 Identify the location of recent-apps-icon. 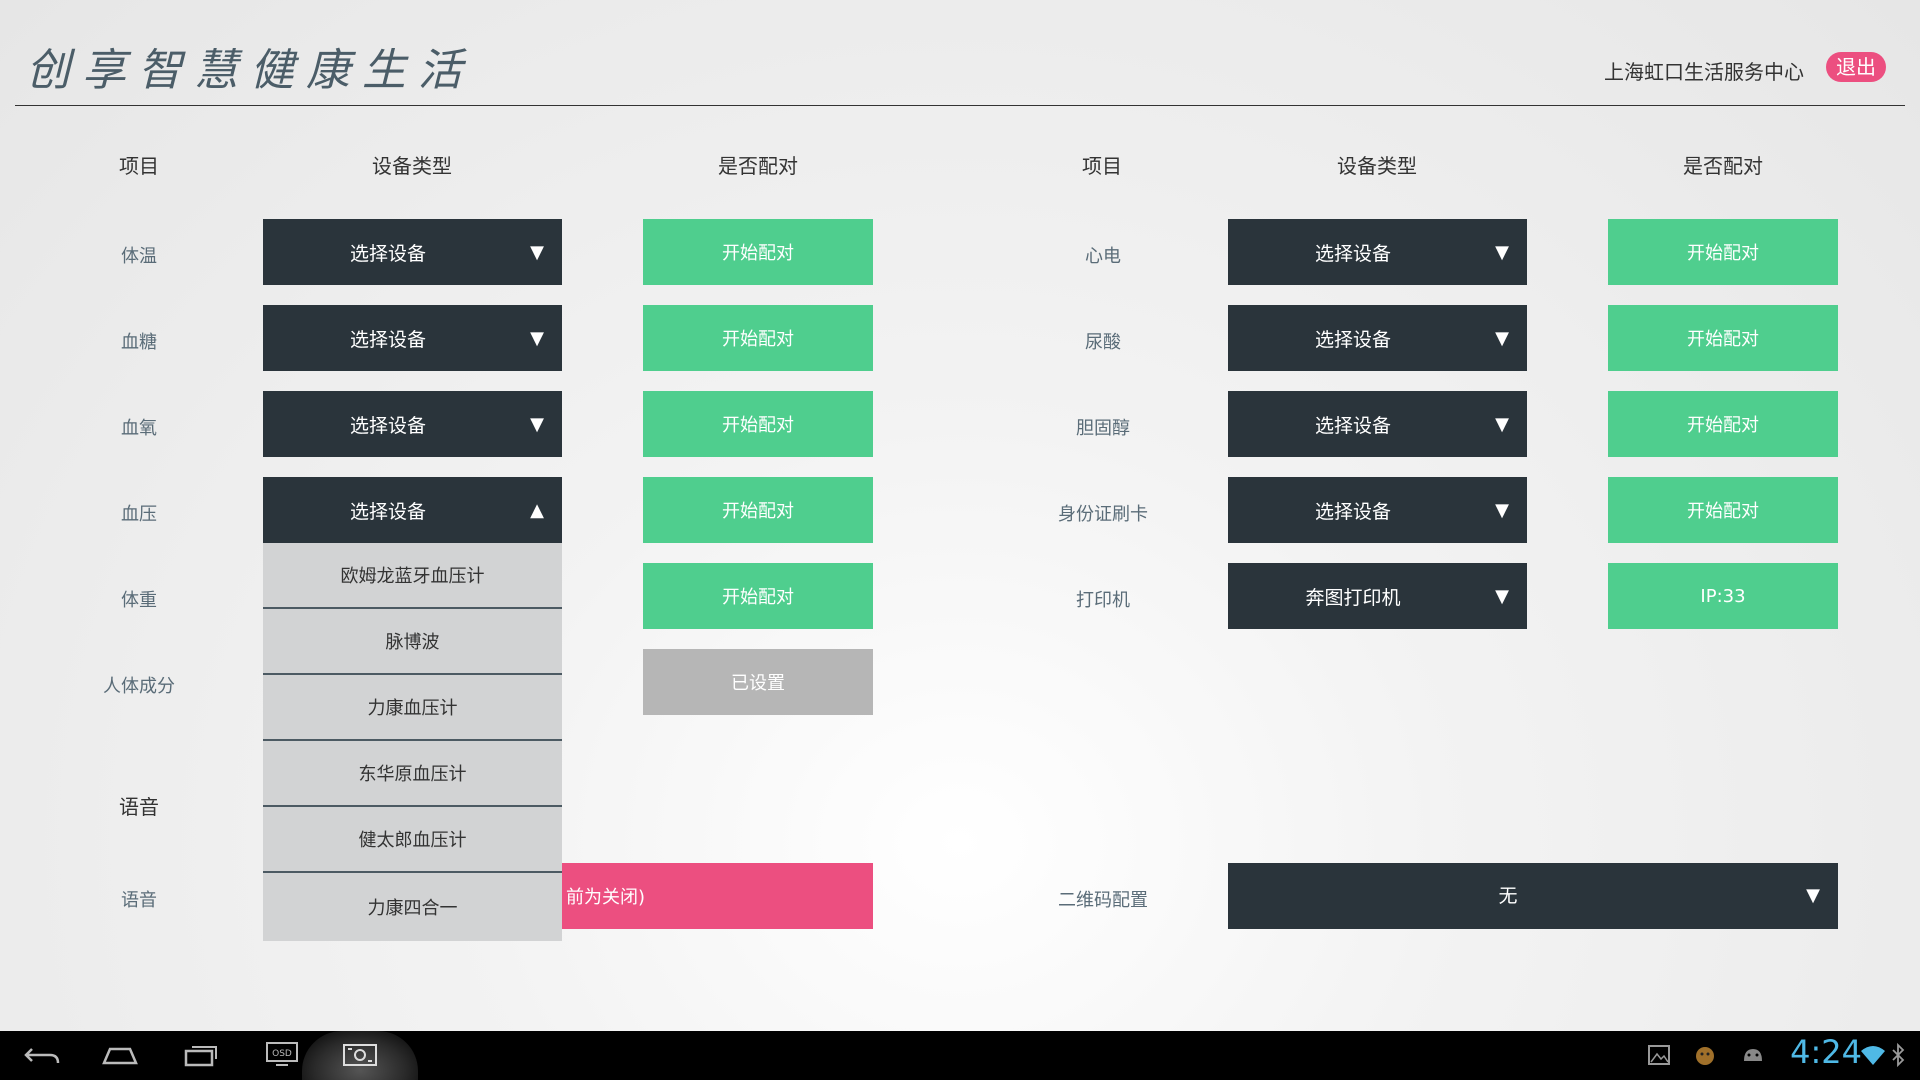
(200, 1055).